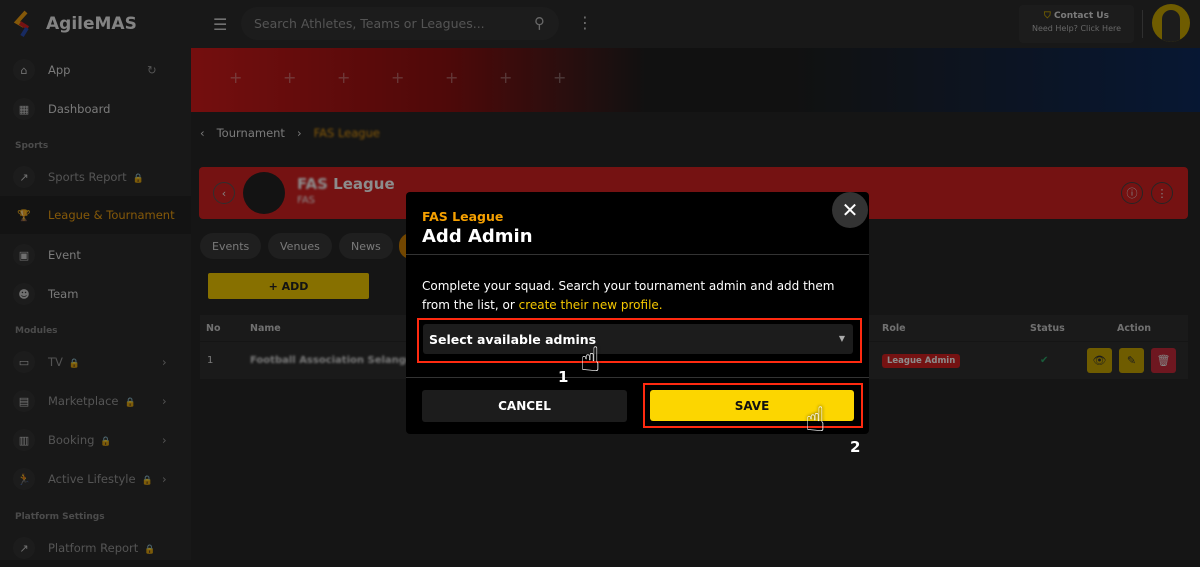 This screenshot has width=1200, height=567. I want to click on sidebar-item-label: TV, so click(55, 362).